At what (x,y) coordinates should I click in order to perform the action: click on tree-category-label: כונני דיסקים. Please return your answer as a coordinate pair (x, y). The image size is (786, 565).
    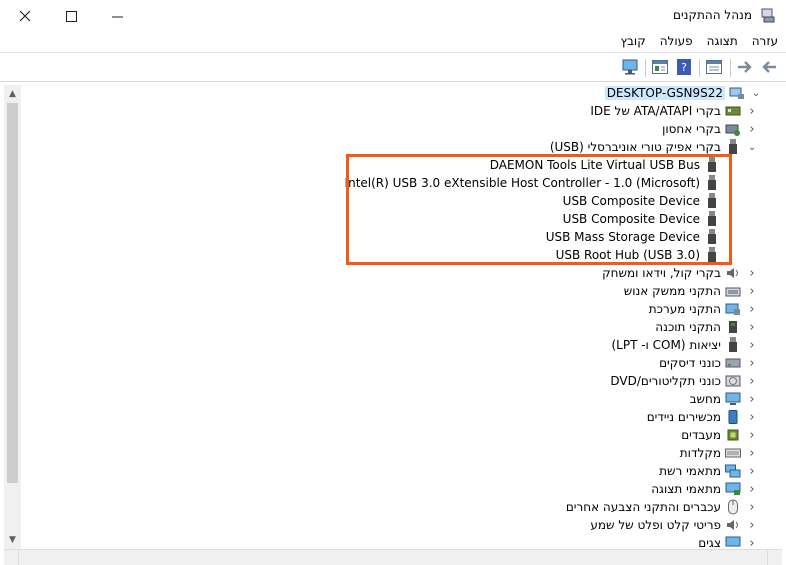
    Looking at the image, I should click on (690, 363).